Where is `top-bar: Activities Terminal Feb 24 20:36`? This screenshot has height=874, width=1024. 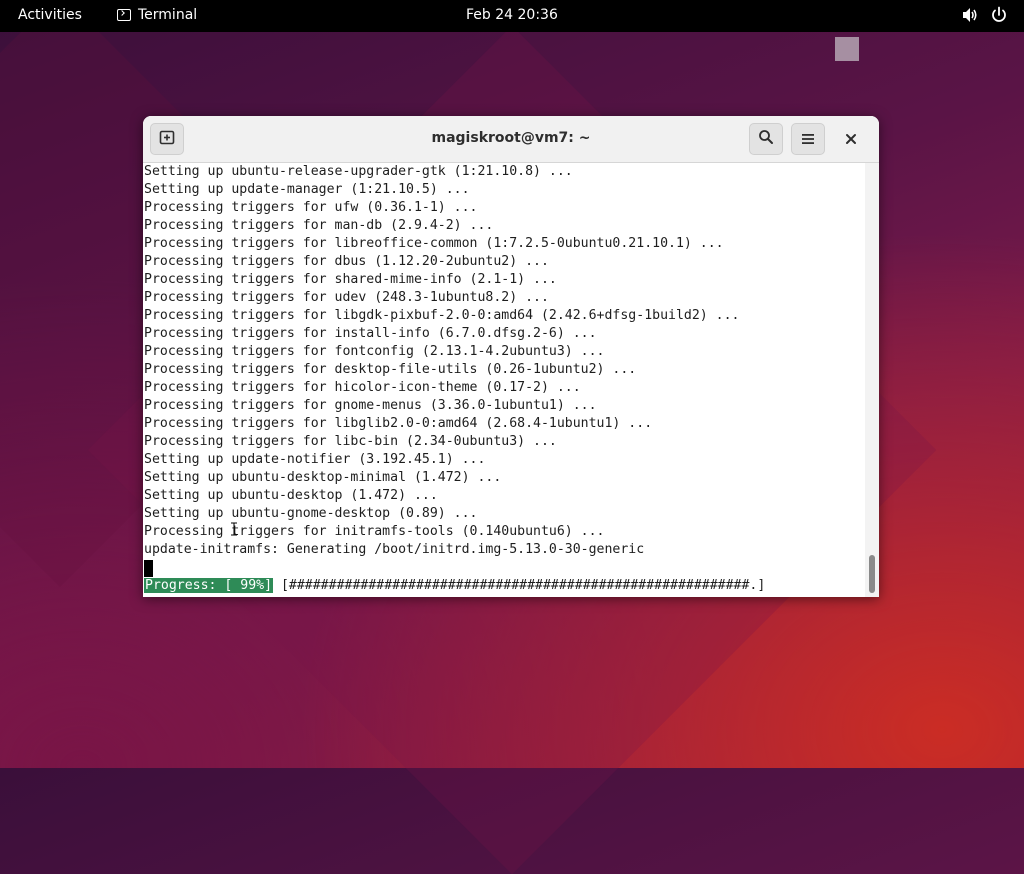 top-bar: Activities Terminal Feb 24 20:36 is located at coordinates (512, 16).